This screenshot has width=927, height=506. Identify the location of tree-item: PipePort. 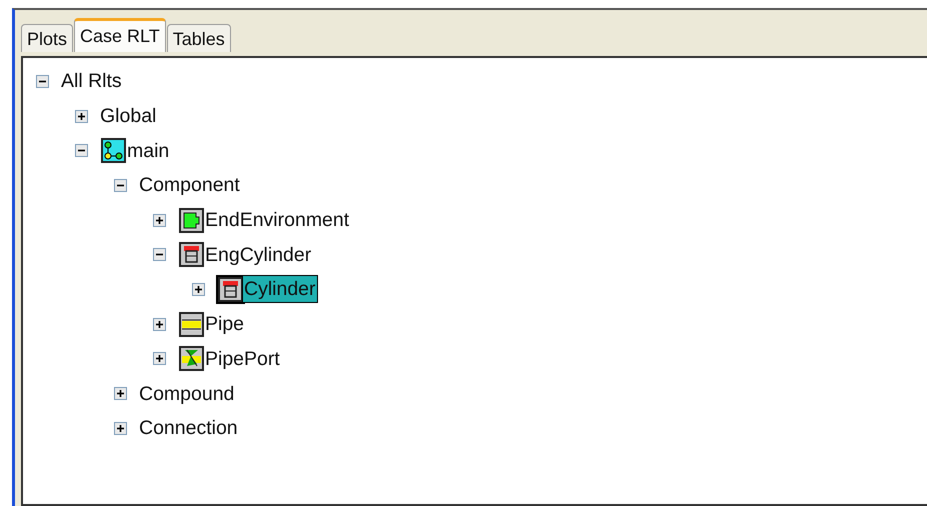
(242, 359).